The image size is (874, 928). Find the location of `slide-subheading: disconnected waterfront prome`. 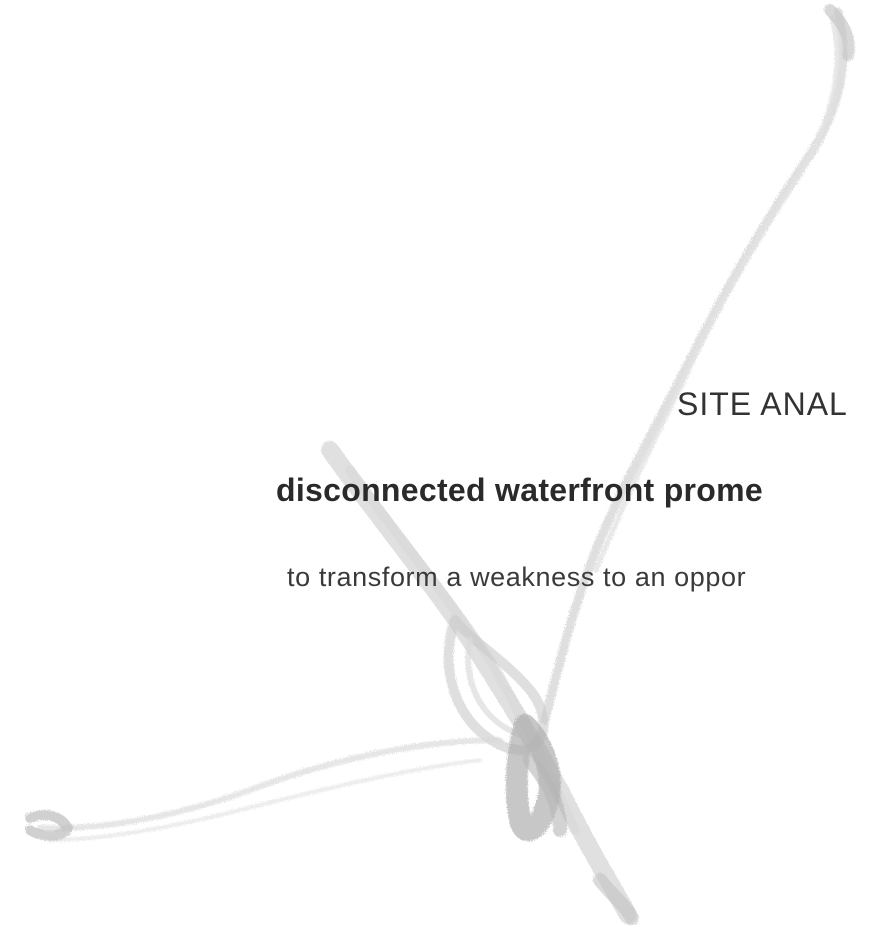

slide-subheading: disconnected waterfront prome is located at coordinates (519, 490).